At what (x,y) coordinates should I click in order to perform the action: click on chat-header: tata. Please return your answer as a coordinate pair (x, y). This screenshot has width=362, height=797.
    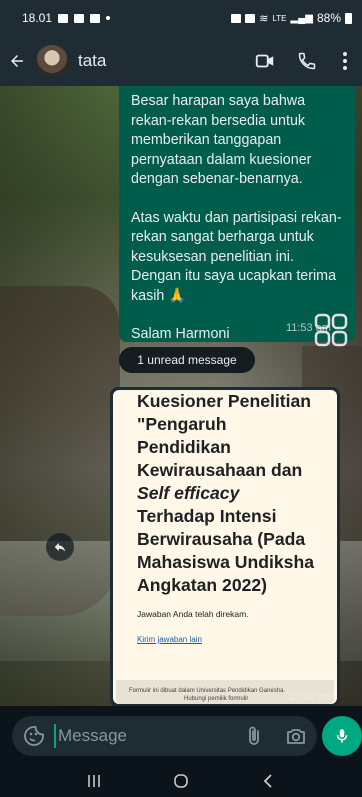
    Looking at the image, I should click on (181, 61).